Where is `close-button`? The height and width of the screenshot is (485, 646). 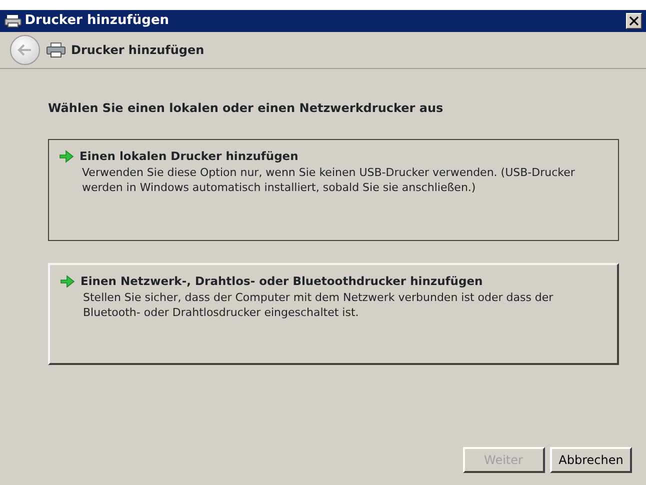 close-button is located at coordinates (634, 21).